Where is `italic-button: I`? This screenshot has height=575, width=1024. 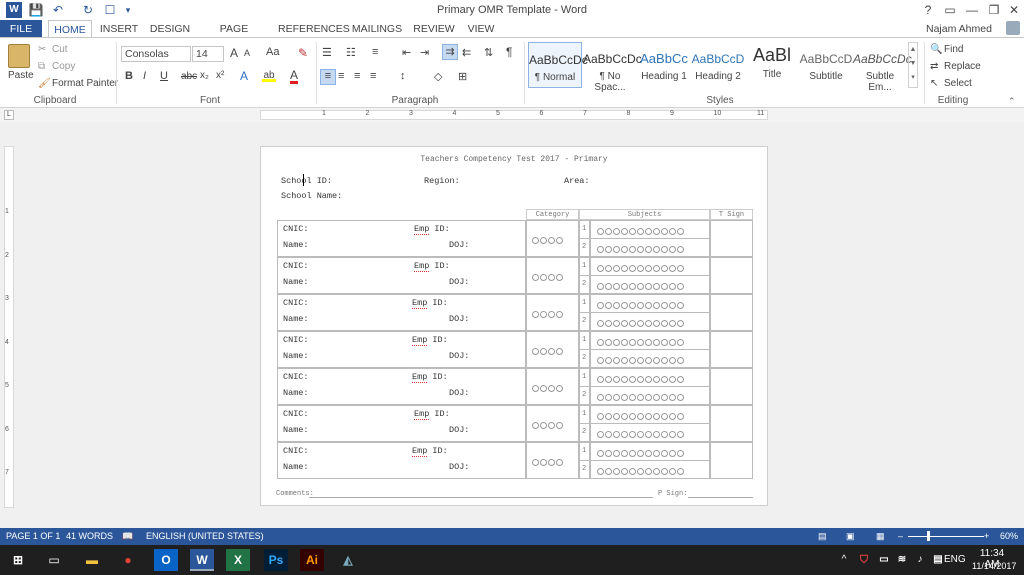 italic-button: I is located at coordinates (144, 76).